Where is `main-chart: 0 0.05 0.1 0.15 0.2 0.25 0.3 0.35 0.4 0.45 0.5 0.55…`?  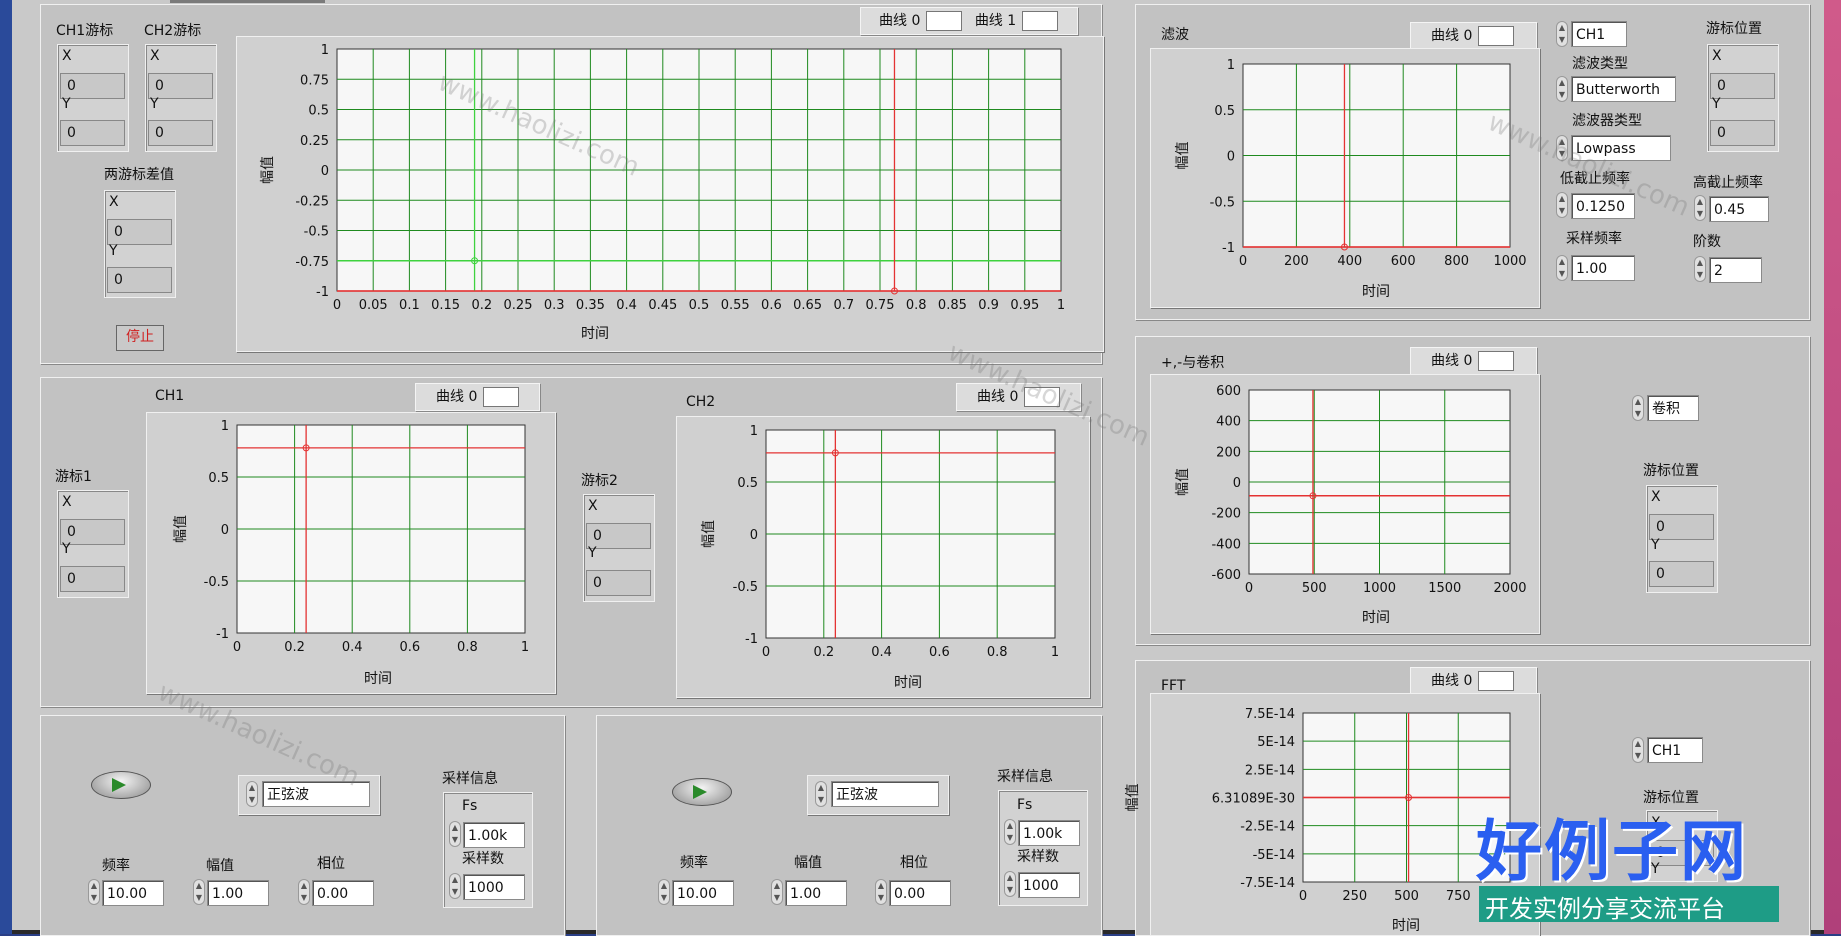
main-chart: 0 0.05 0.1 0.15 0.2 0.25 0.3 0.35 0.4 0.45 0.5 0.55… is located at coordinates (662, 192).